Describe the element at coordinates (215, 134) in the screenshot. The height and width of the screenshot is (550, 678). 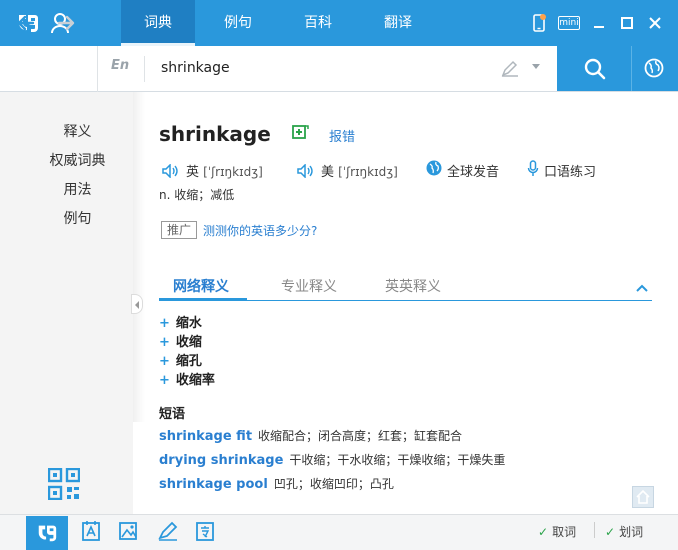
I see `headword: shrinkage` at that location.